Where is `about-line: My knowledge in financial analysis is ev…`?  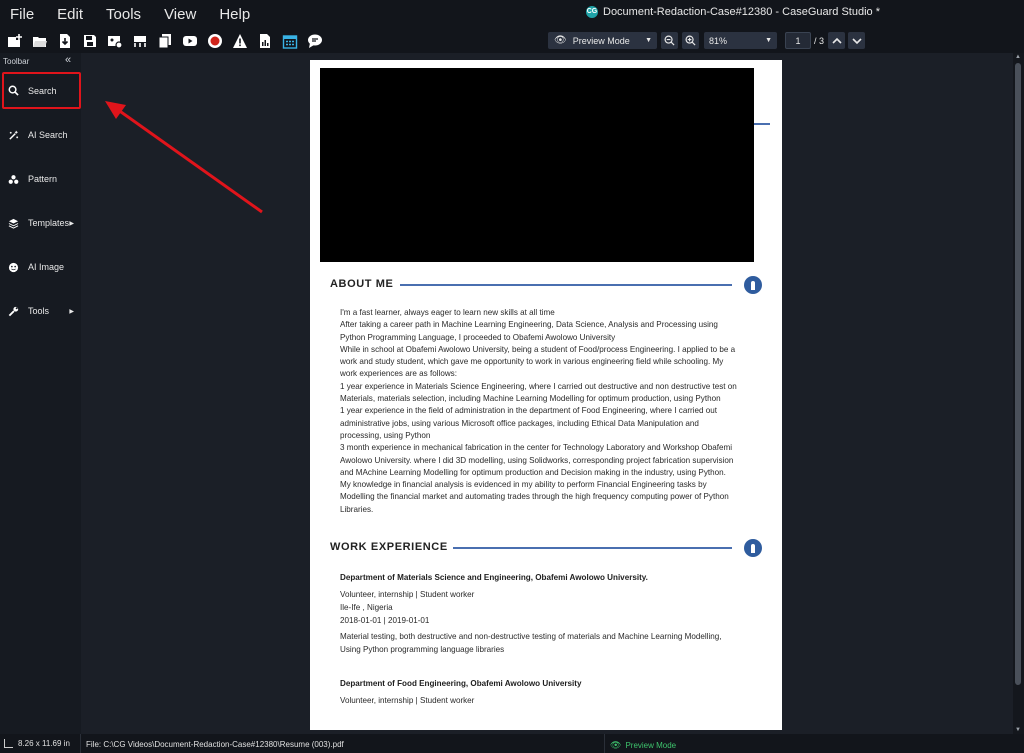
about-line: My knowledge in financial analysis is ev… is located at coordinates (523, 485).